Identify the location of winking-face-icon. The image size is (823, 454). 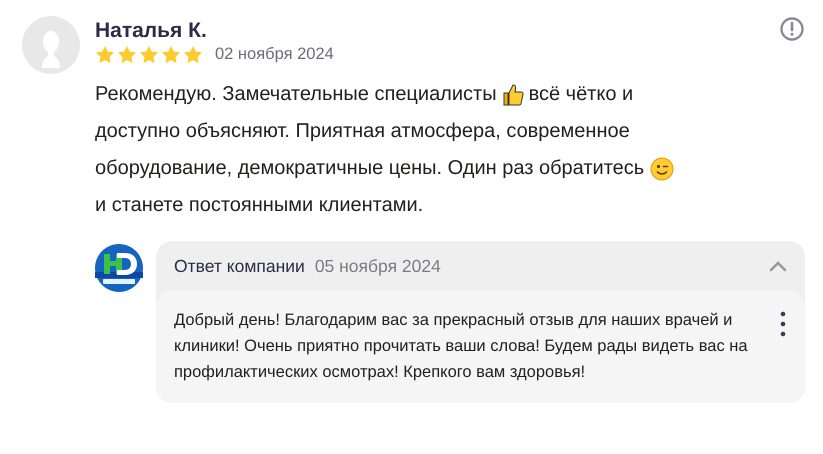
(662, 168).